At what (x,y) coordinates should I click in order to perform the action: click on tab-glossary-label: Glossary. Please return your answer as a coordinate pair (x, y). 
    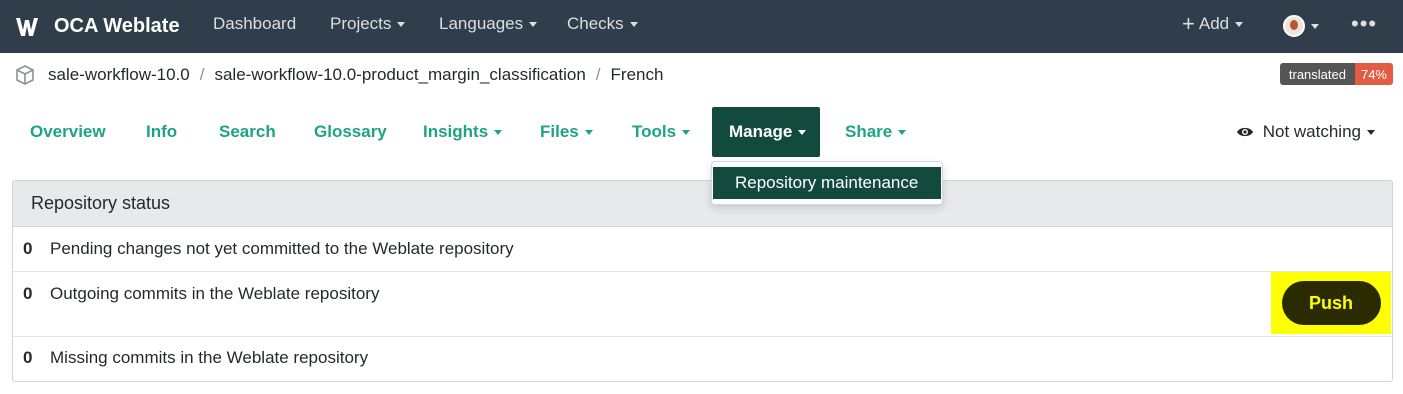
    Looking at the image, I should click on (350, 131).